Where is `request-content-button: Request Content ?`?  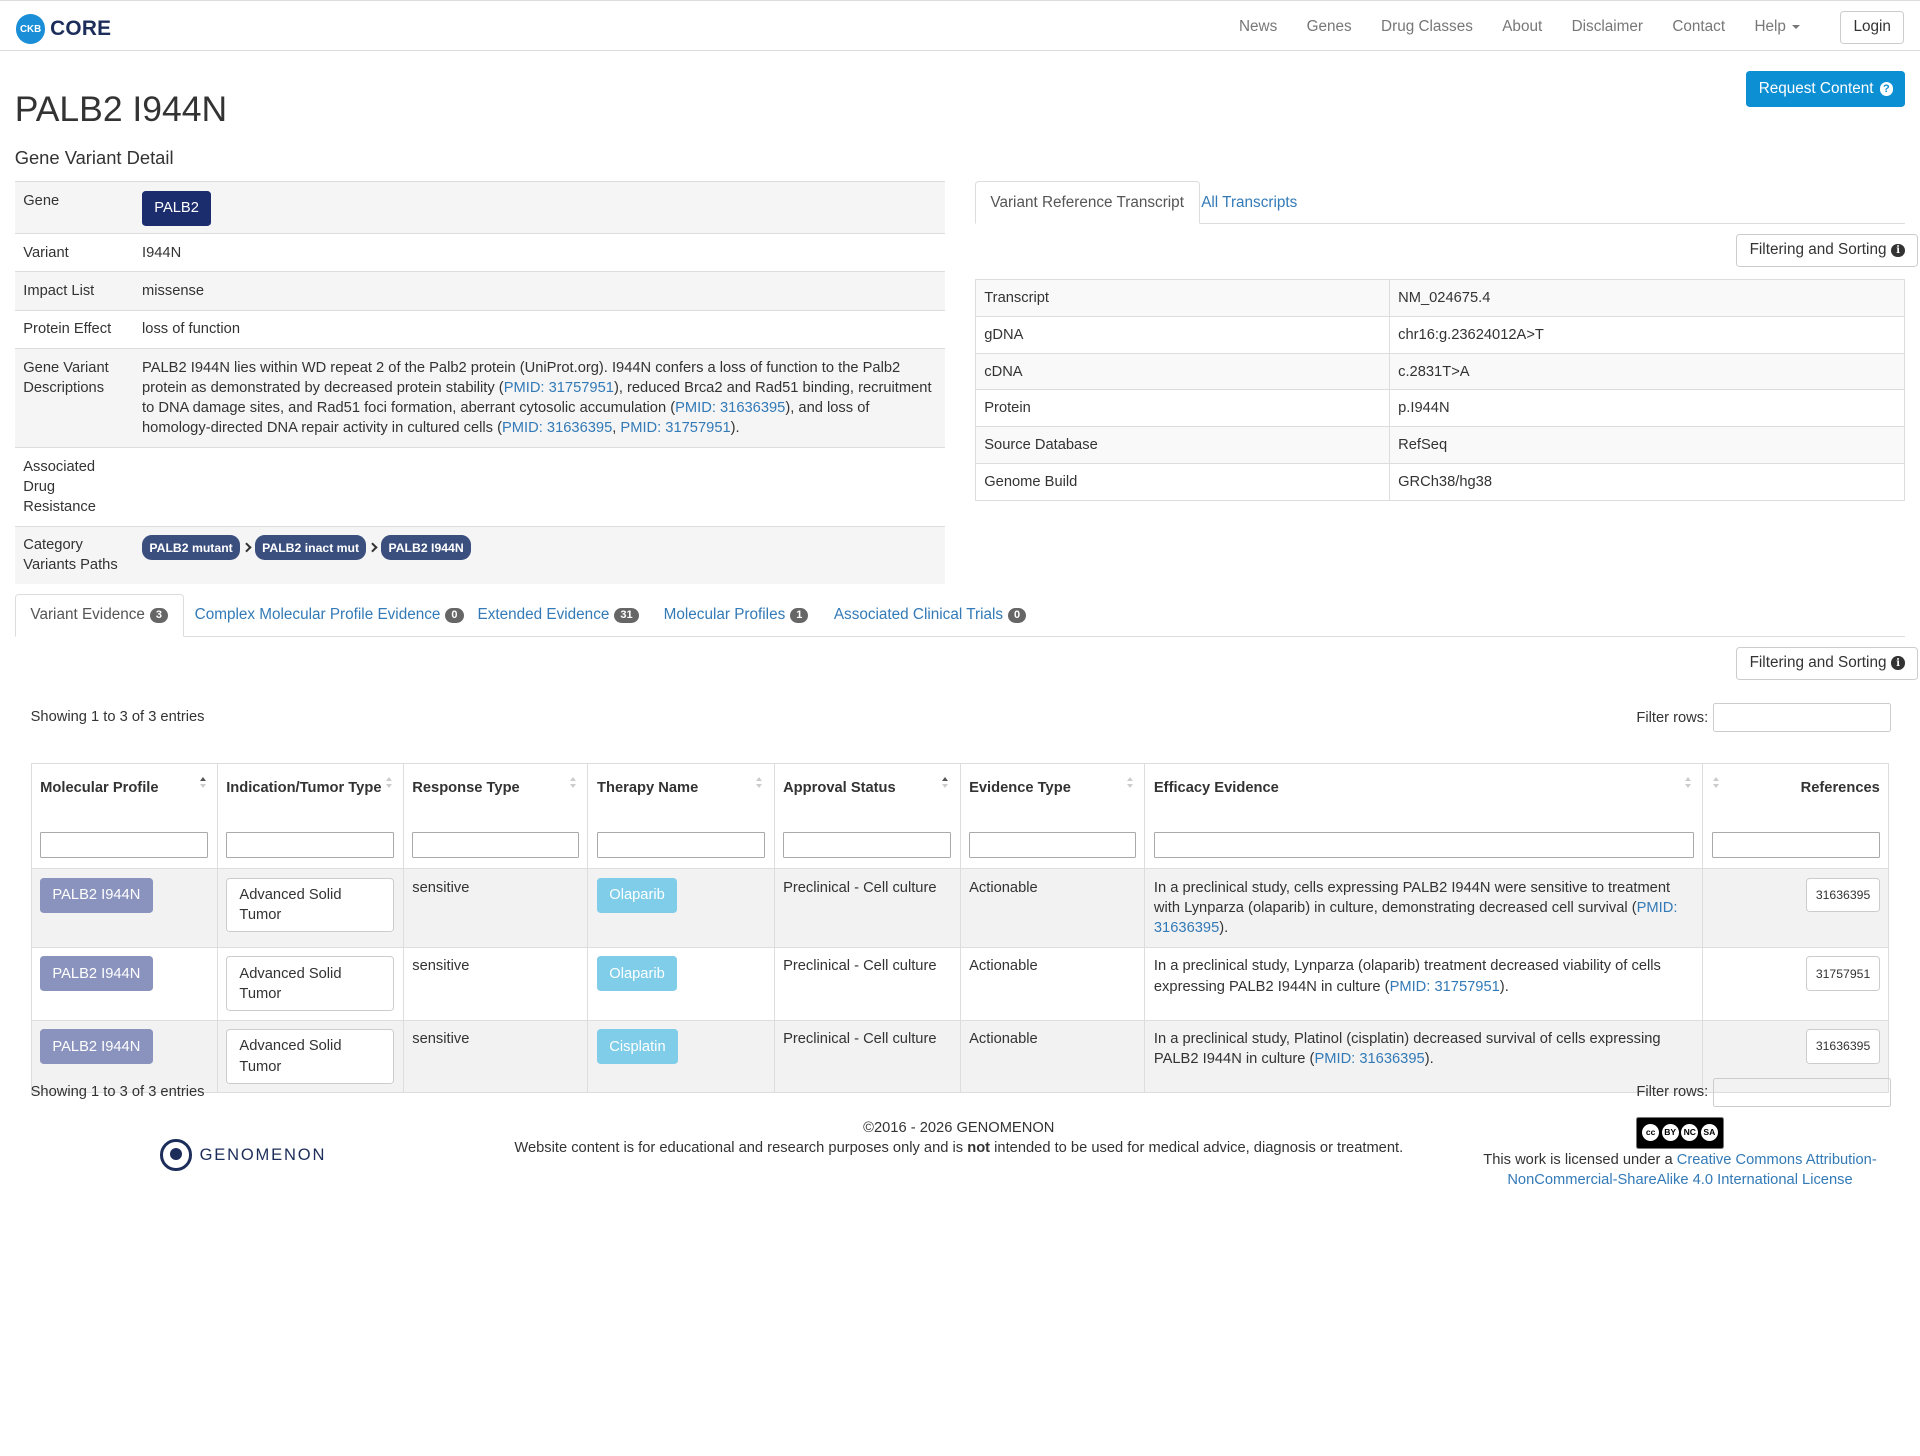 request-content-button: Request Content ? is located at coordinates (1826, 89).